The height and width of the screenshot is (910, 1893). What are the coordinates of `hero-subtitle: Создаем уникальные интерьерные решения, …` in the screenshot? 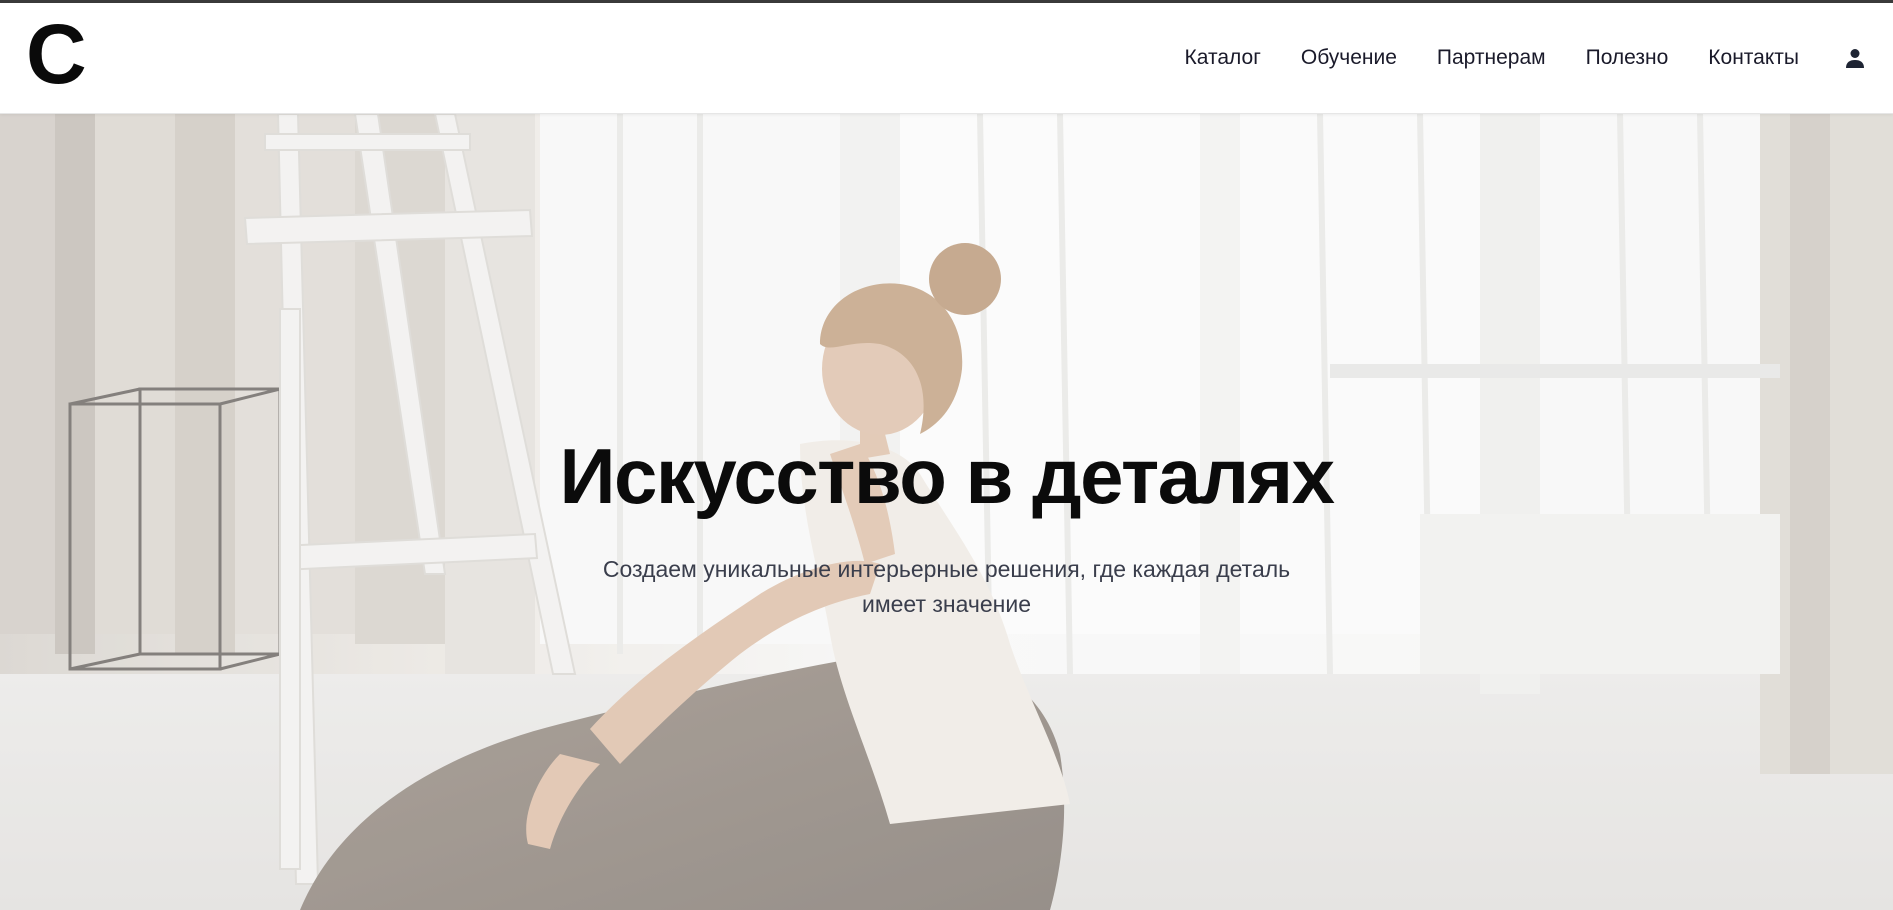 It's located at (946, 586).